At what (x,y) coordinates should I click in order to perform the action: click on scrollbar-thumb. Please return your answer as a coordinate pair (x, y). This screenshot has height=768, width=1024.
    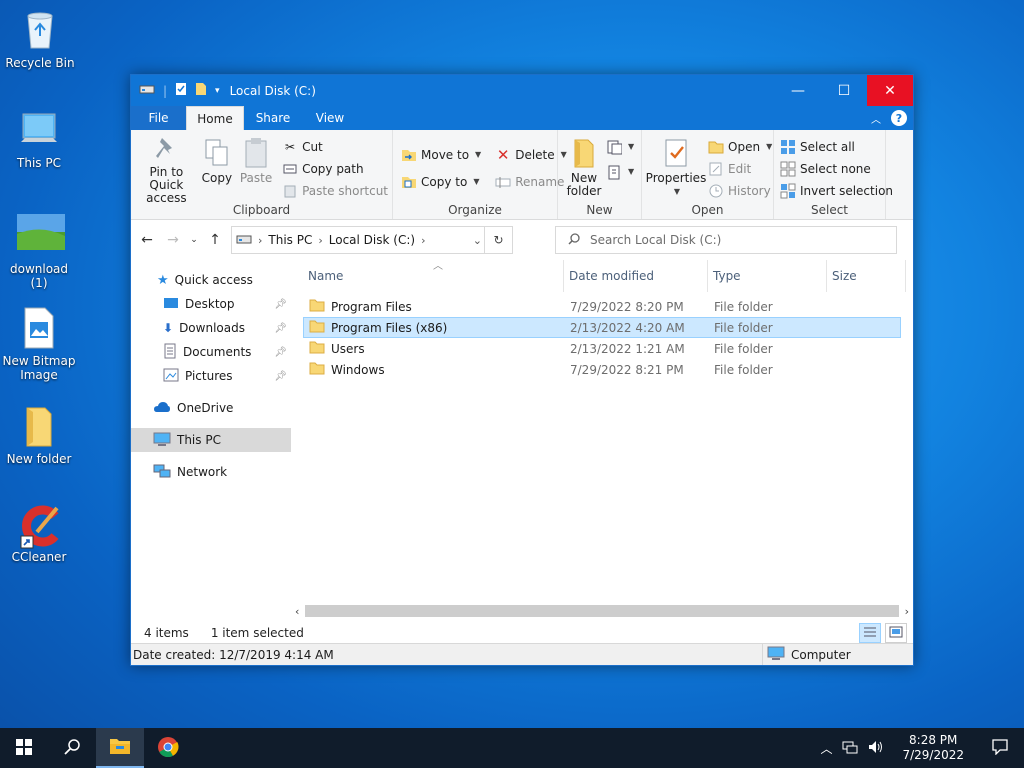
    Looking at the image, I should click on (602, 611).